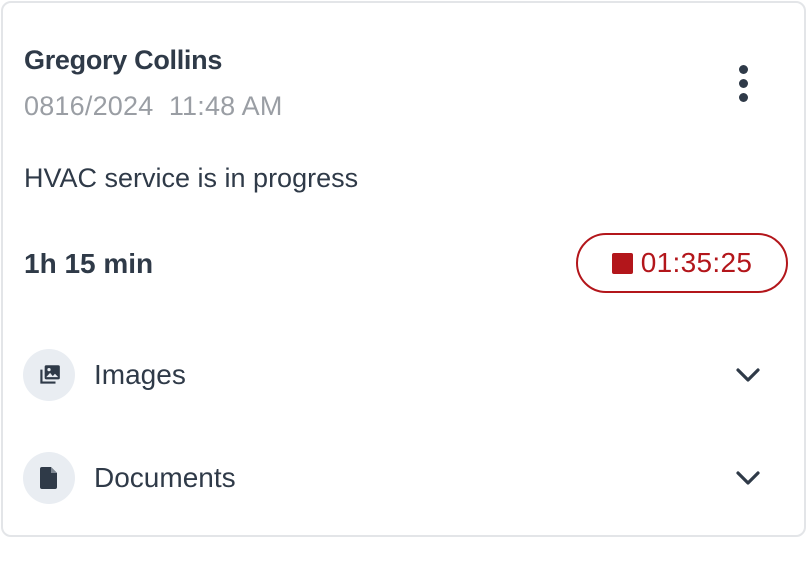 The image size is (811, 573). I want to click on images-section-label: Images, so click(140, 374).